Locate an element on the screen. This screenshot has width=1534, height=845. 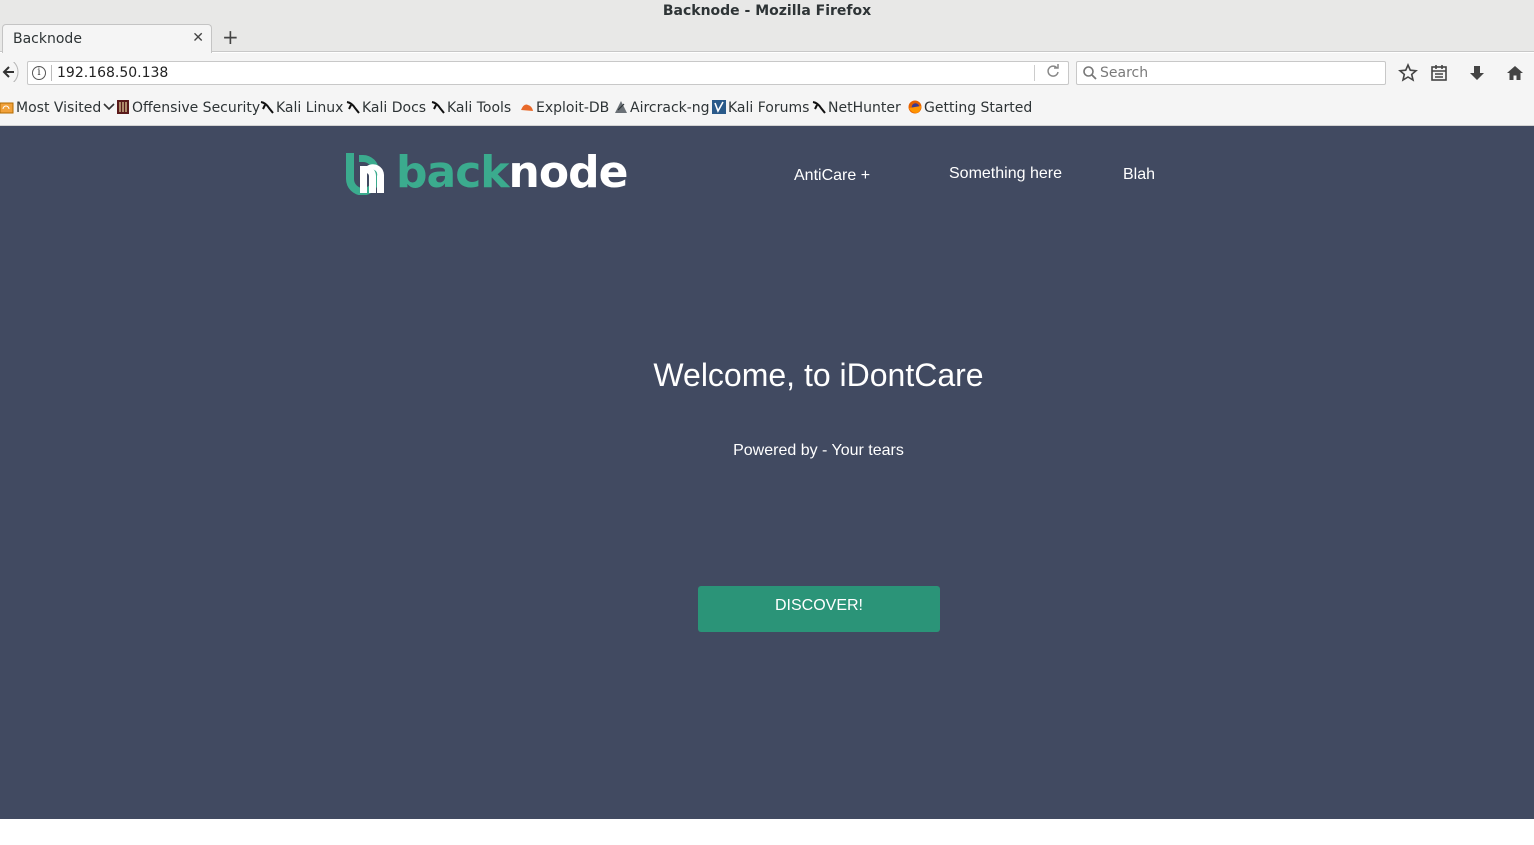
bookmark-label: Most Visited is located at coordinates (59, 108).